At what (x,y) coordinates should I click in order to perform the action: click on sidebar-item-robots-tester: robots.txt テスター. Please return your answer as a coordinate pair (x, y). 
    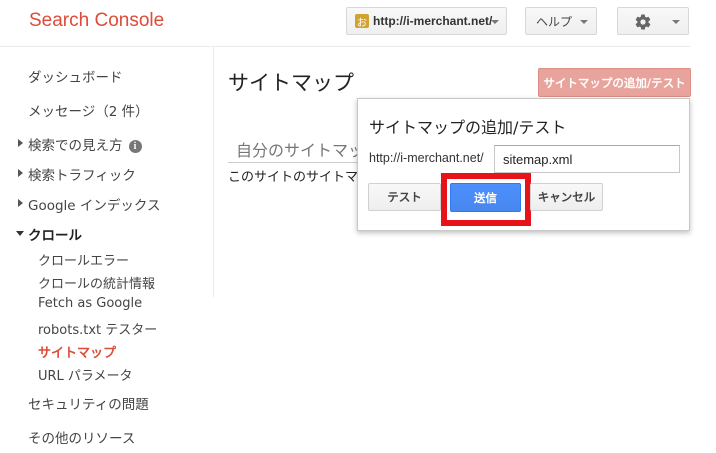
    Looking at the image, I should click on (97, 328).